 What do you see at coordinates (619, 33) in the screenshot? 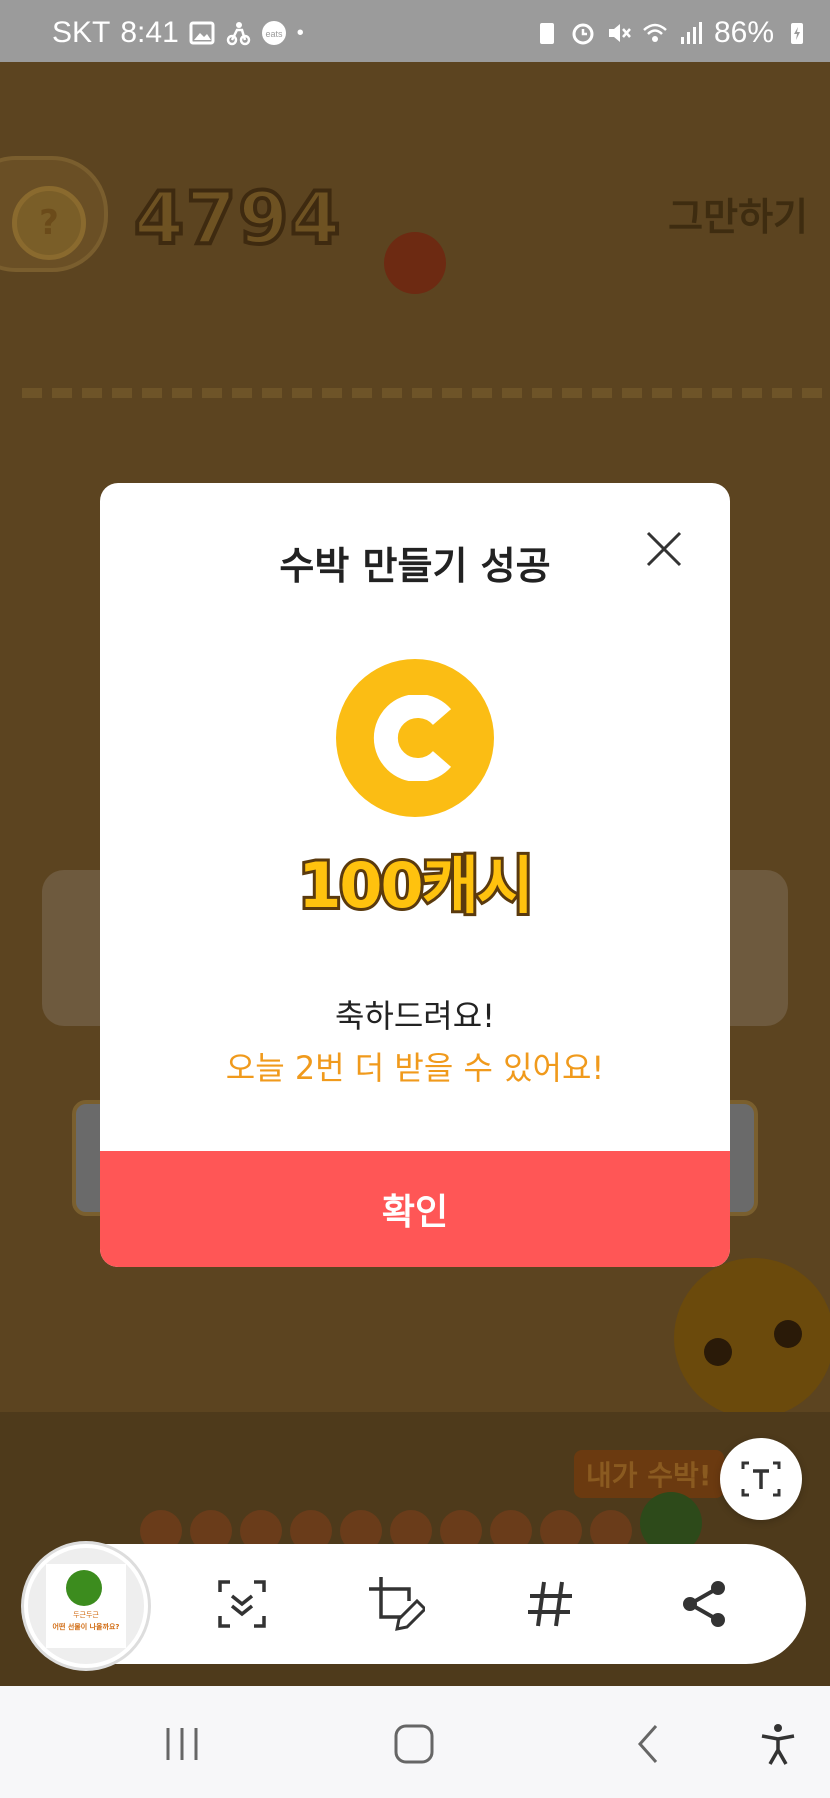
I see `mute-icon` at bounding box center [619, 33].